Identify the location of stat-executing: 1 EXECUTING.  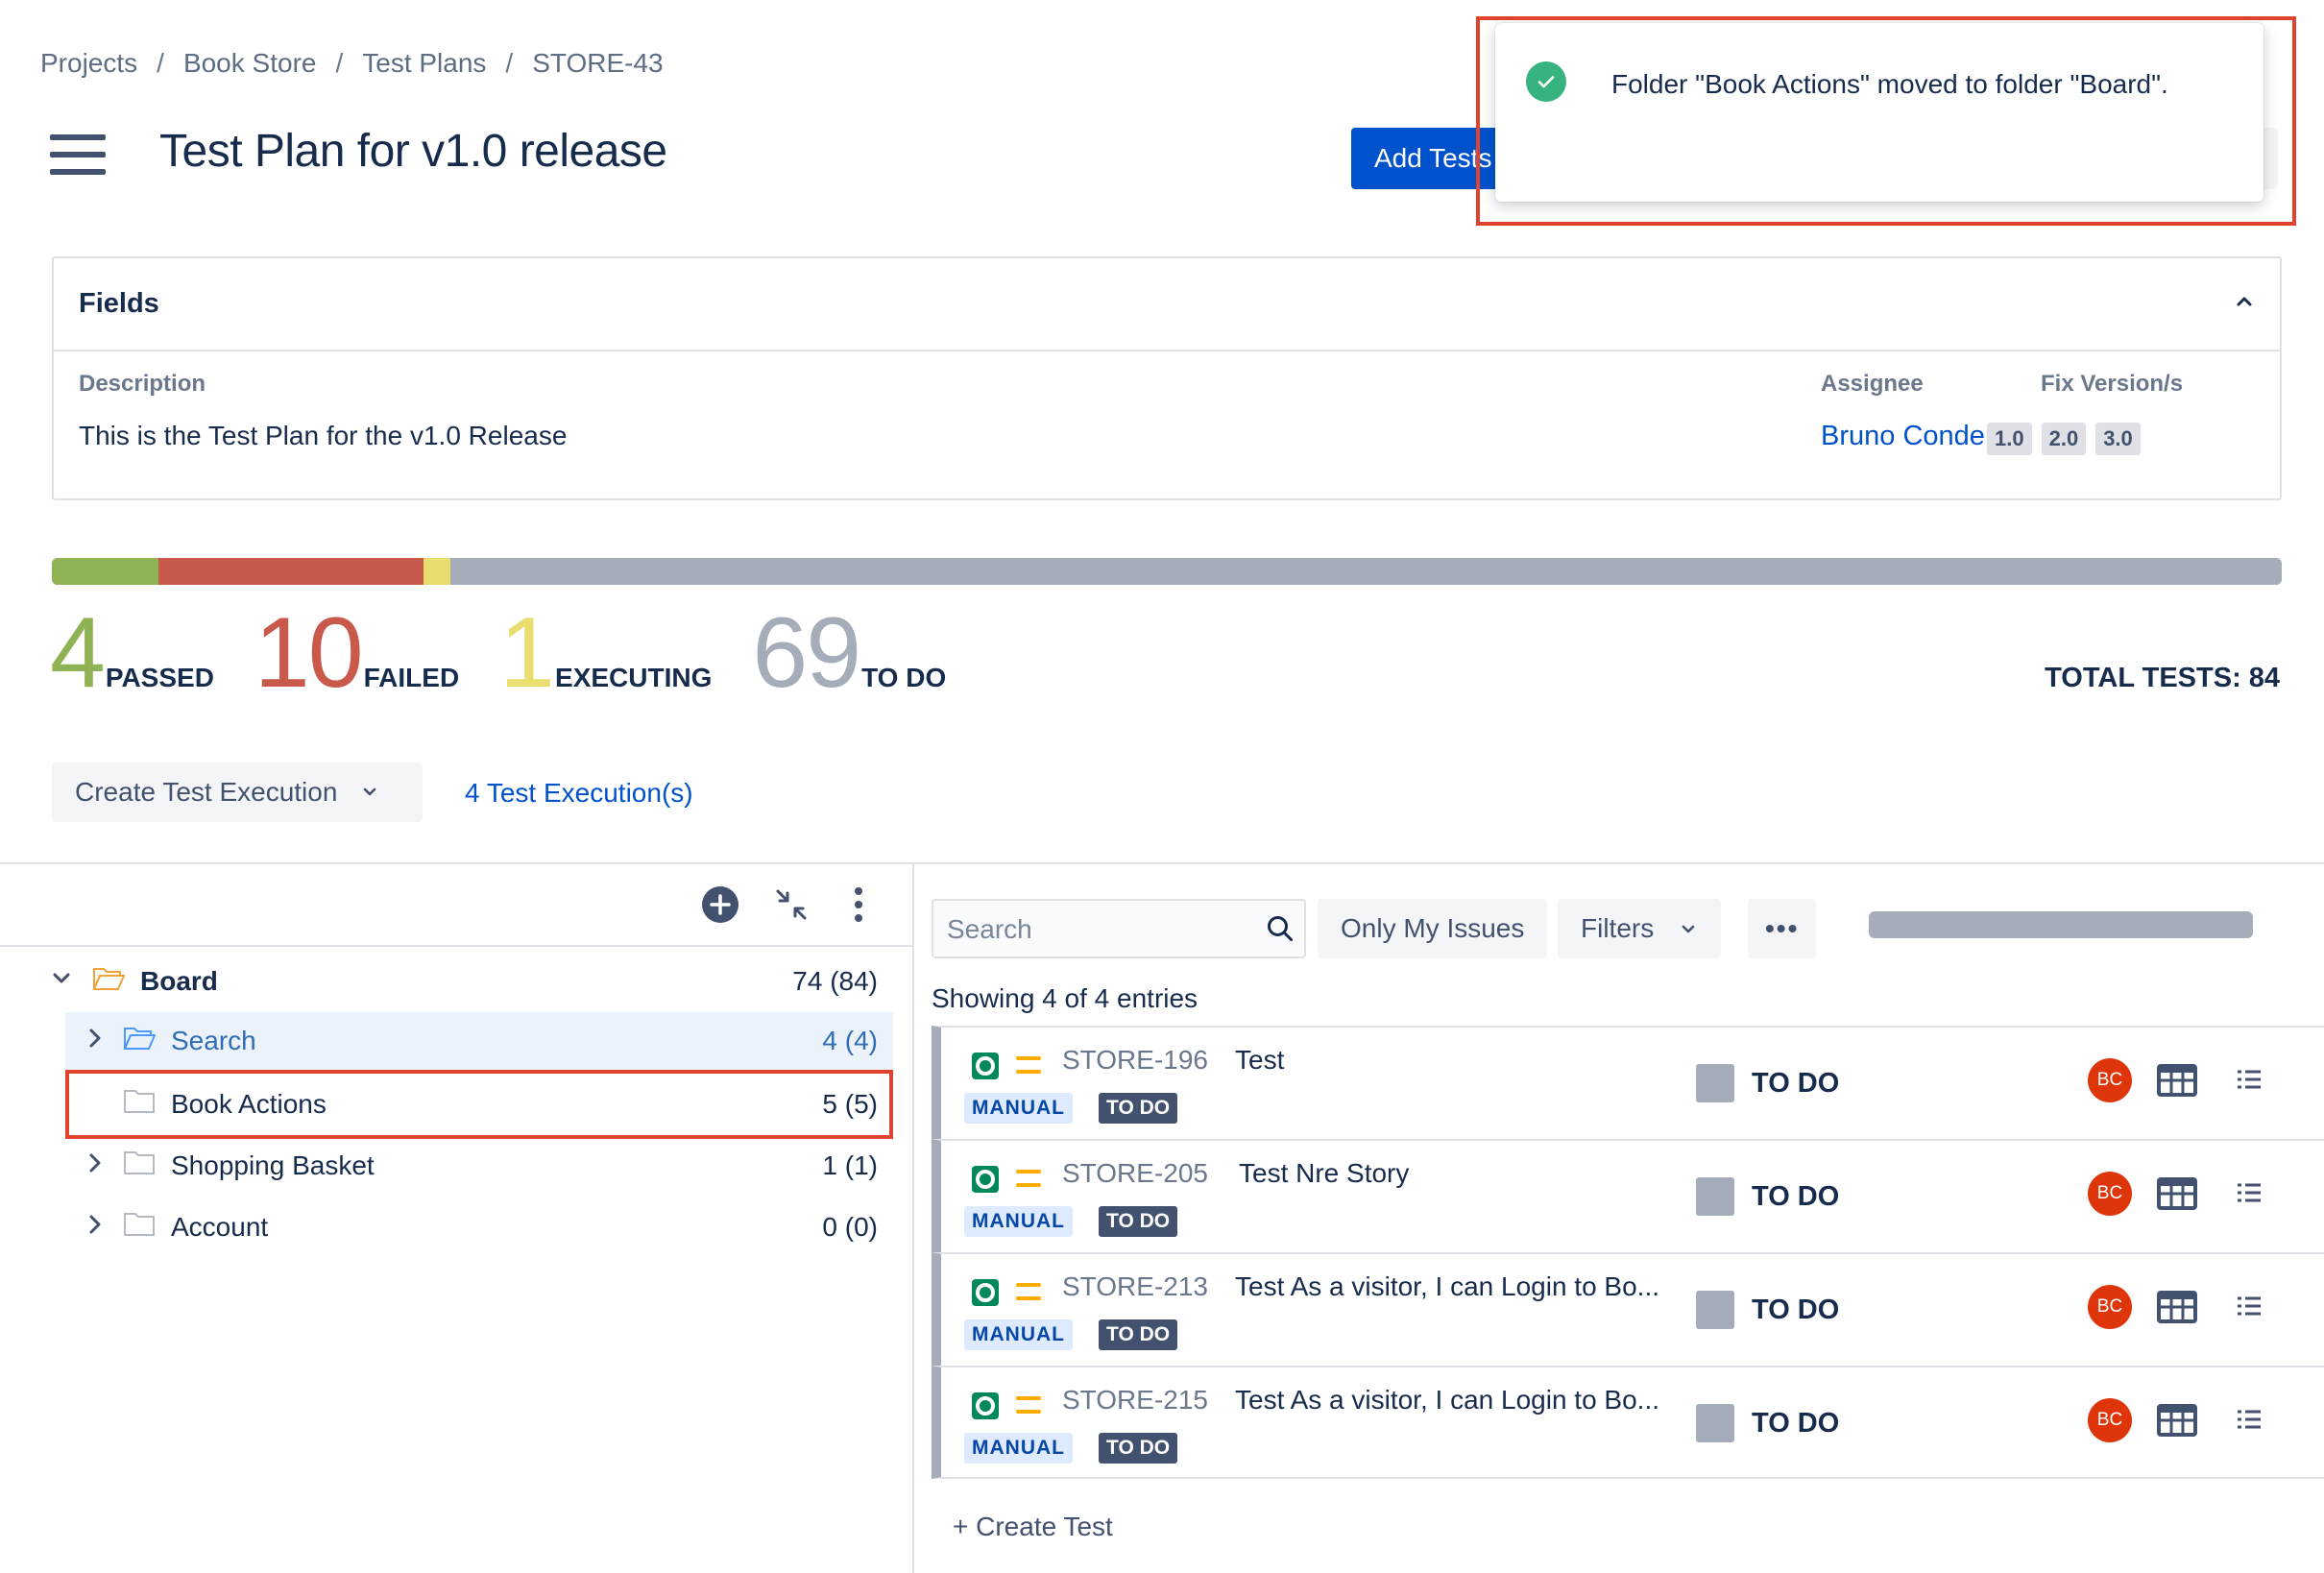
(605, 653).